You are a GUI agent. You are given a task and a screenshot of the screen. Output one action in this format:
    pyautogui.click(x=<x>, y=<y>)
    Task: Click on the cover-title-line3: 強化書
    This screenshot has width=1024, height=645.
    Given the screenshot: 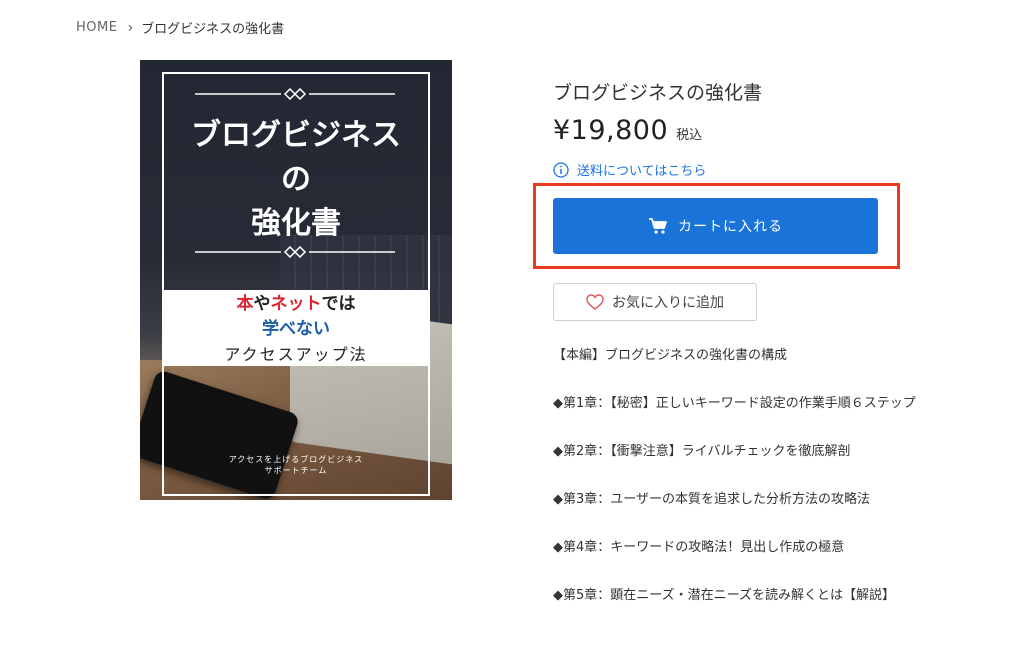 What is the action you would take?
    pyautogui.click(x=296, y=223)
    